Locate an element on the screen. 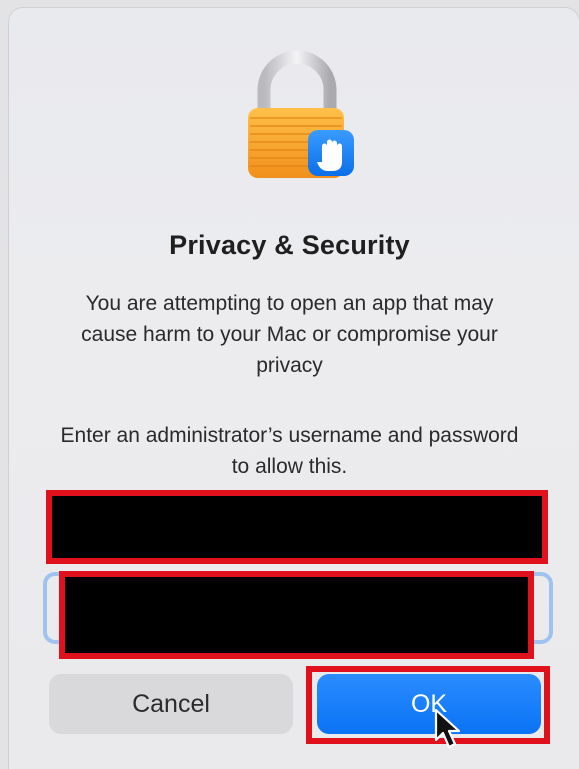 This screenshot has height=769, width=579. ok-button: OK is located at coordinates (429, 704).